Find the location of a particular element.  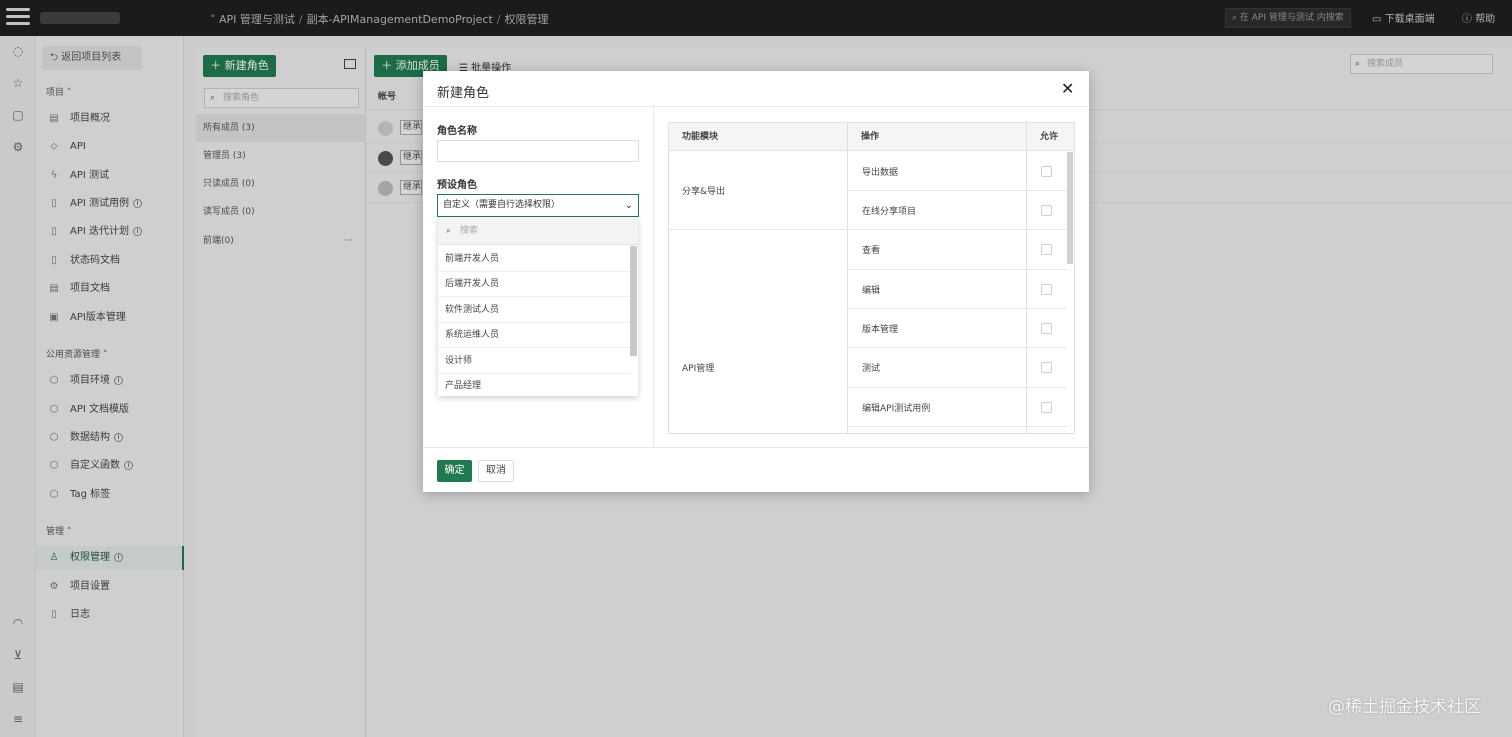

dropdown-option: 前端开发人员 is located at coordinates (534, 259).